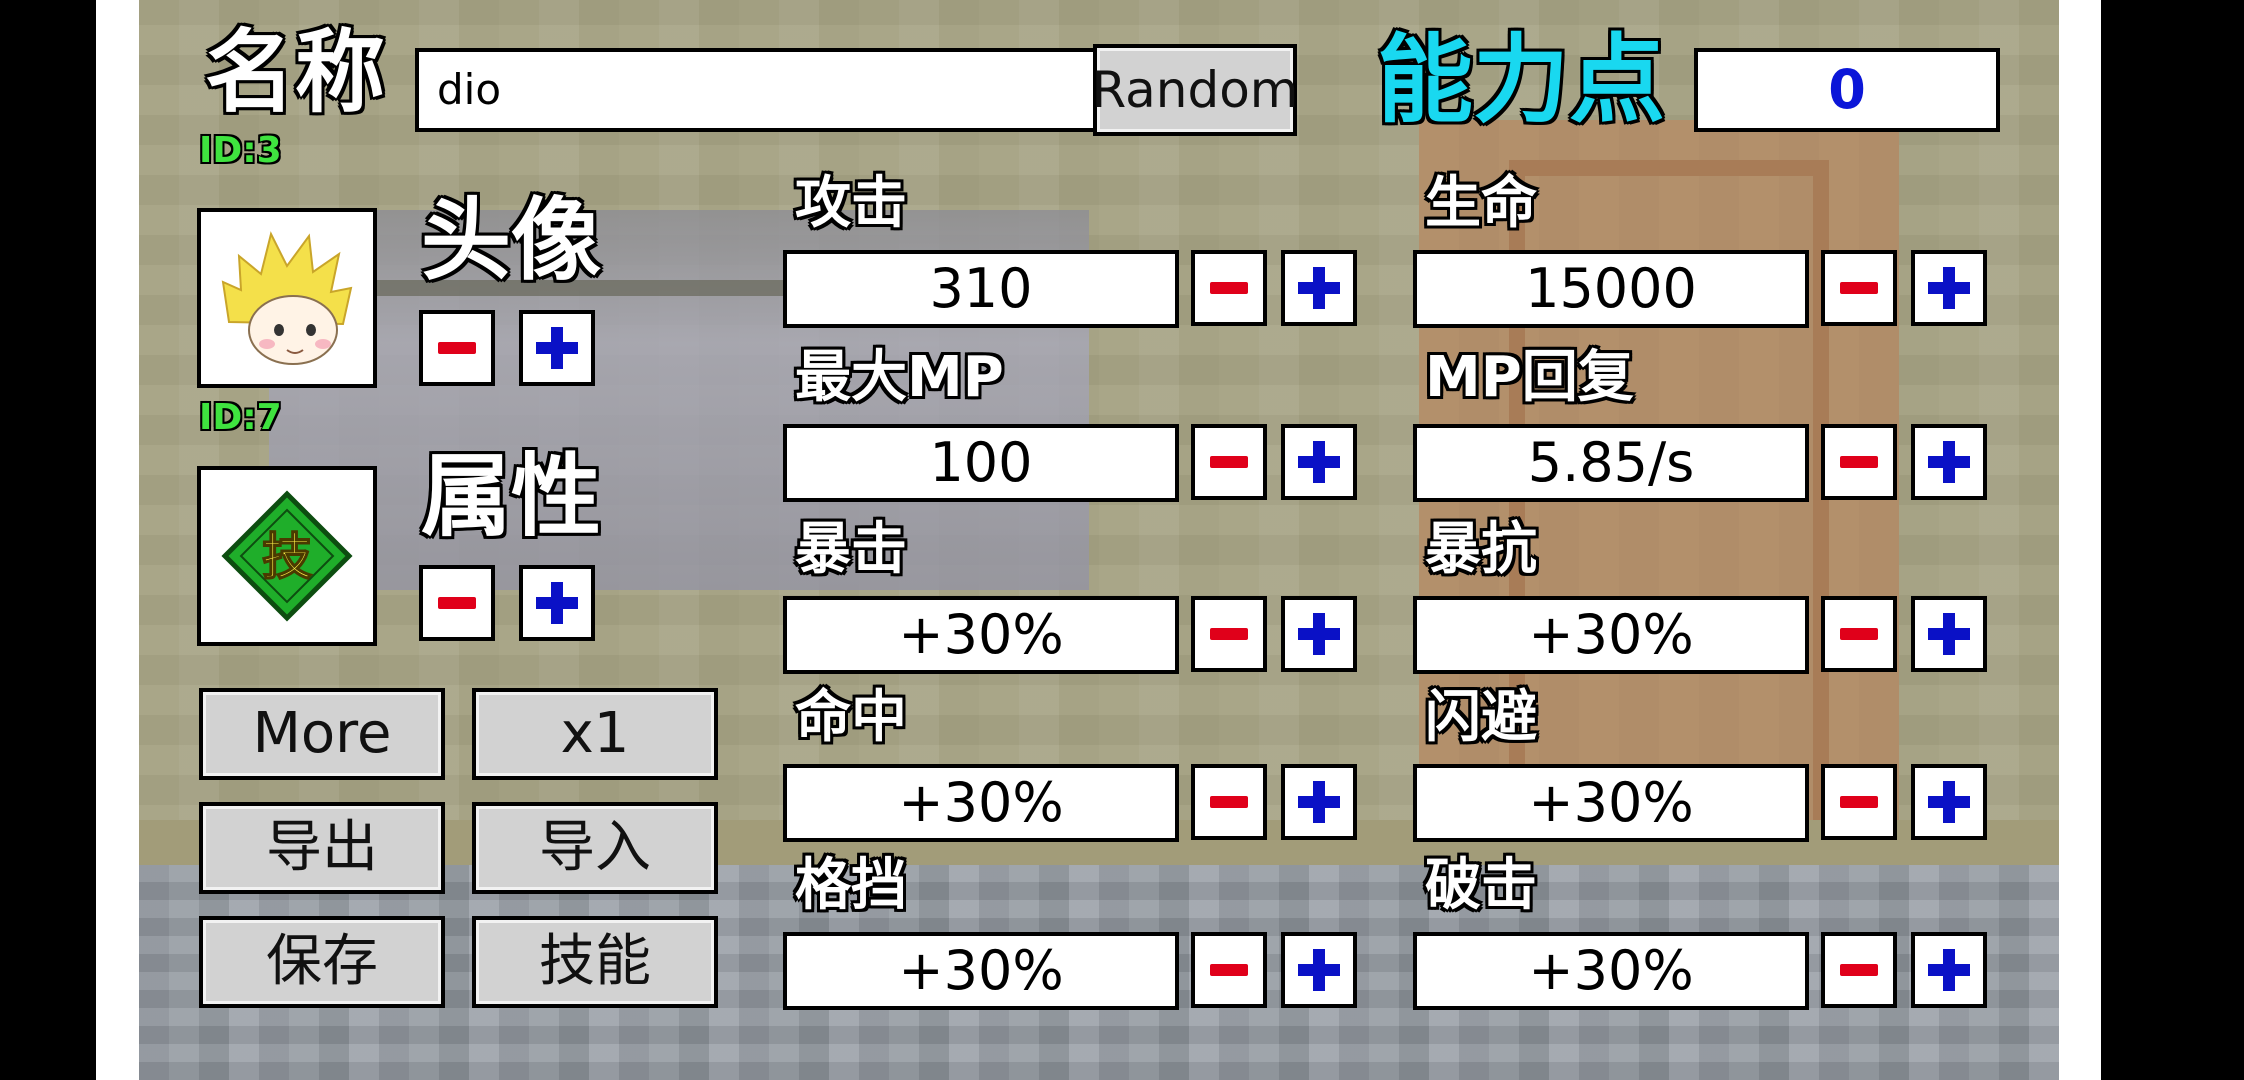  I want to click on block-minus-button, so click(1229, 970).